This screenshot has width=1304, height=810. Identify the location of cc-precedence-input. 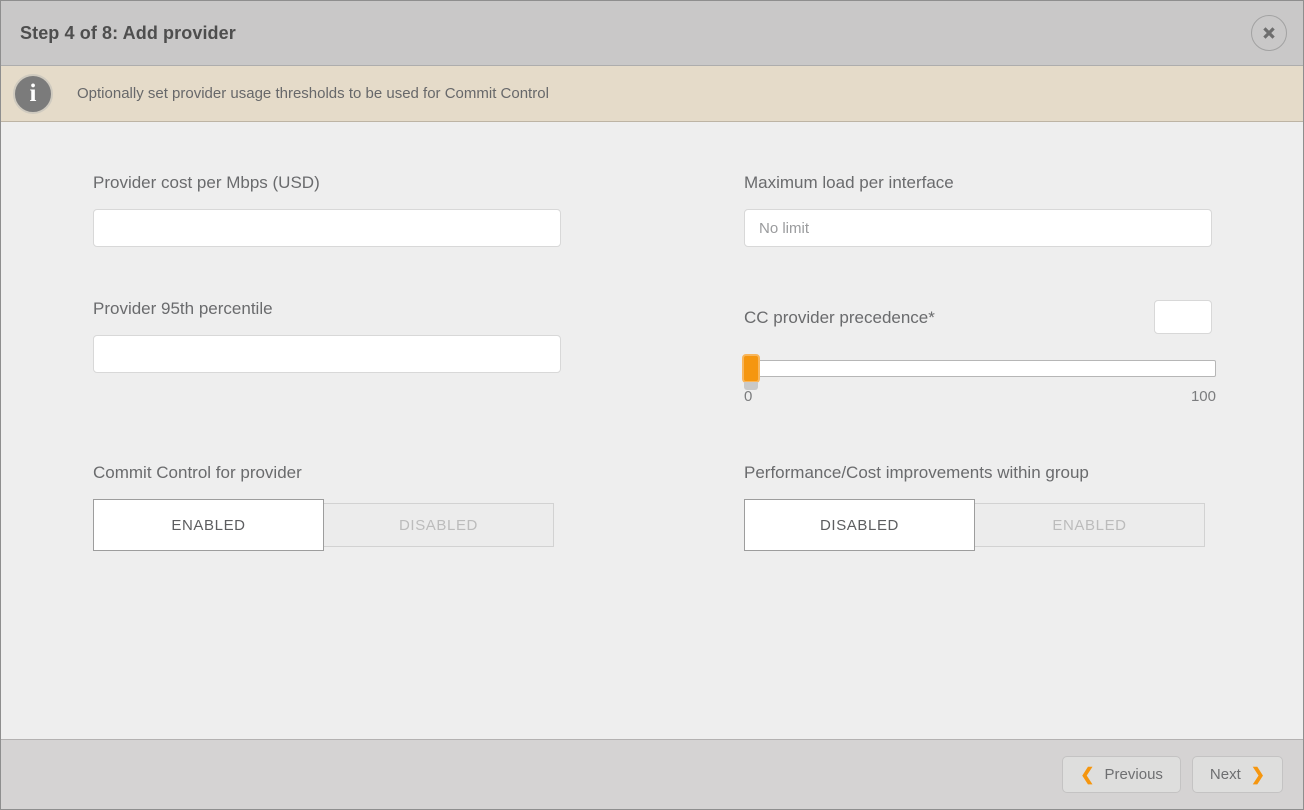
(1183, 317).